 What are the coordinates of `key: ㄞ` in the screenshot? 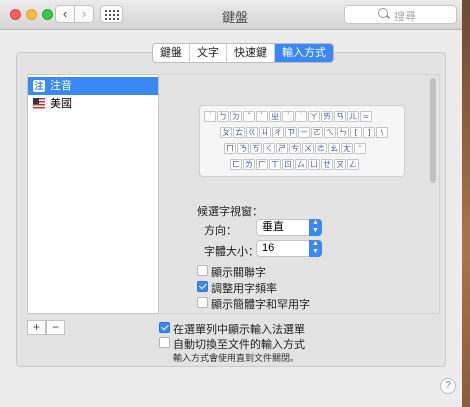 It's located at (327, 116).